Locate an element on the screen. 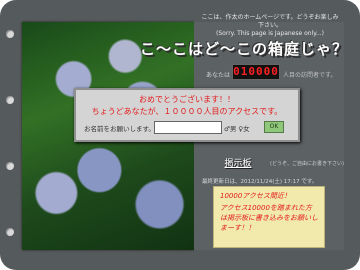 The width and height of the screenshot is (360, 270). notice-title: 10000アクセス間近！ is located at coordinates (255, 196).